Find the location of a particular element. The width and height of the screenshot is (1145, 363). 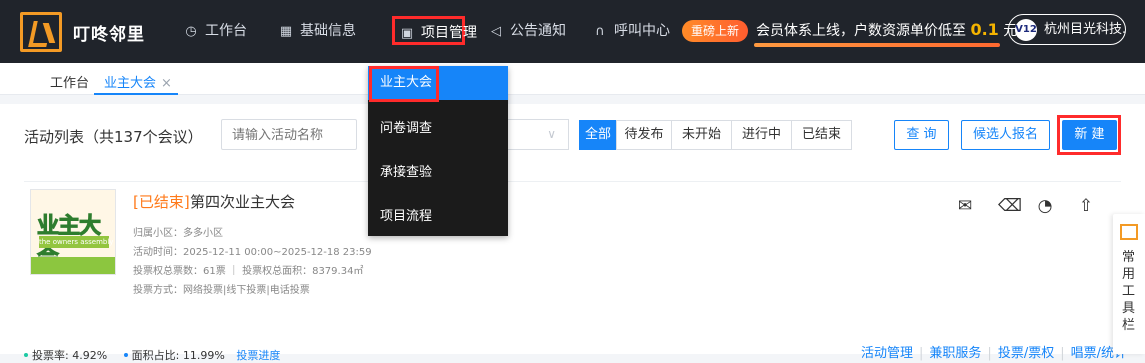

query-button: 查 询 is located at coordinates (921, 135).